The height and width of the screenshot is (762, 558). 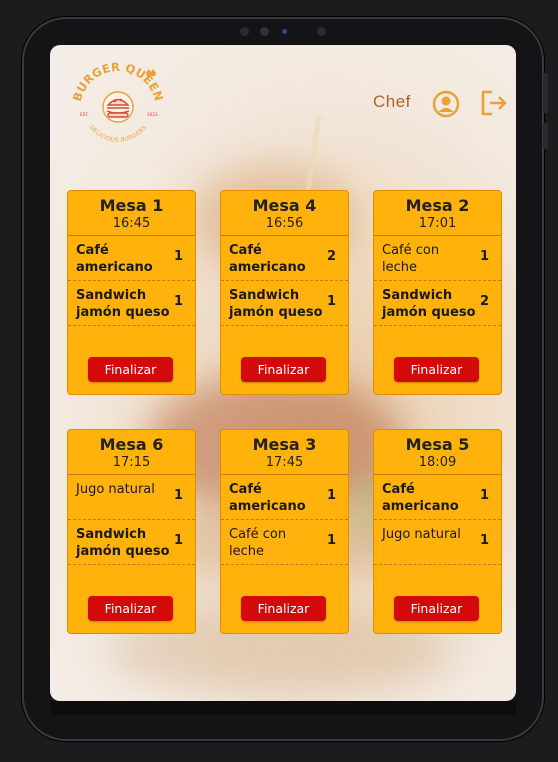 What do you see at coordinates (131, 444) in the screenshot?
I see `table-name: Mesa 6` at bounding box center [131, 444].